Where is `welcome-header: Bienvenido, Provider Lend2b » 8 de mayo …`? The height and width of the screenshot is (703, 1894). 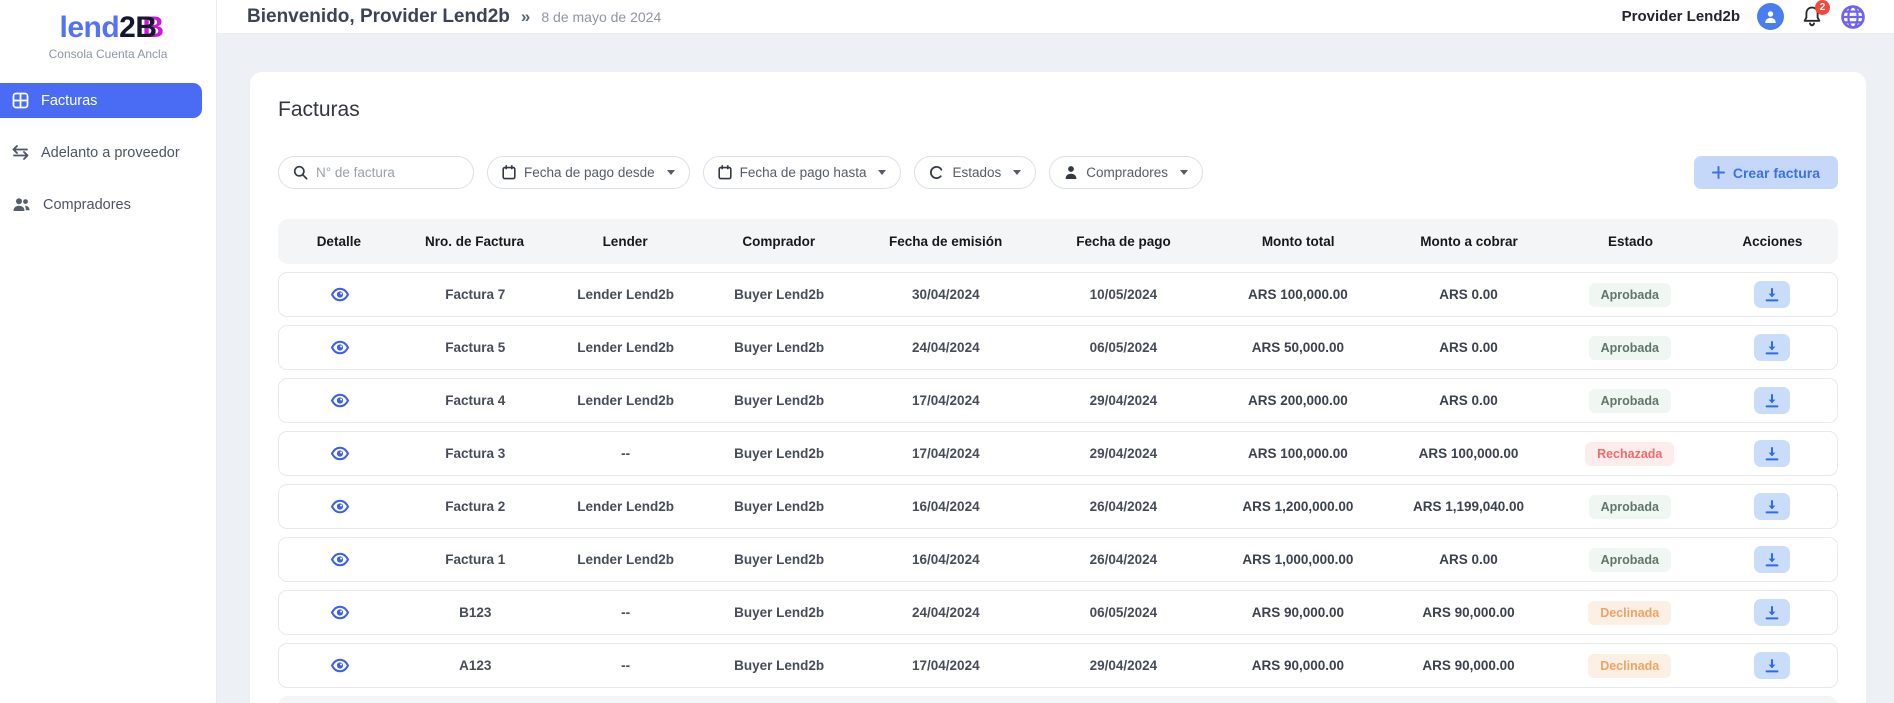 welcome-header: Bienvenido, Provider Lend2b » 8 de mayo … is located at coordinates (454, 17).